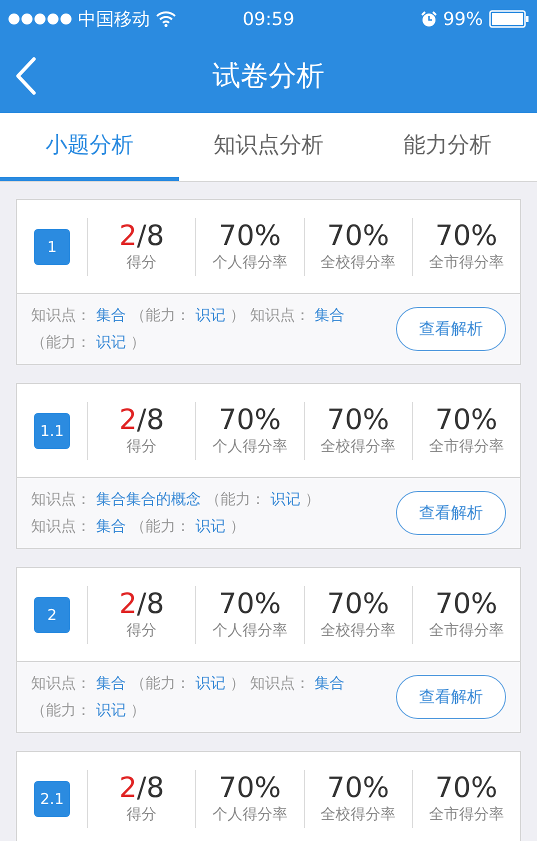  I want to click on question-number: 2, so click(52, 614).